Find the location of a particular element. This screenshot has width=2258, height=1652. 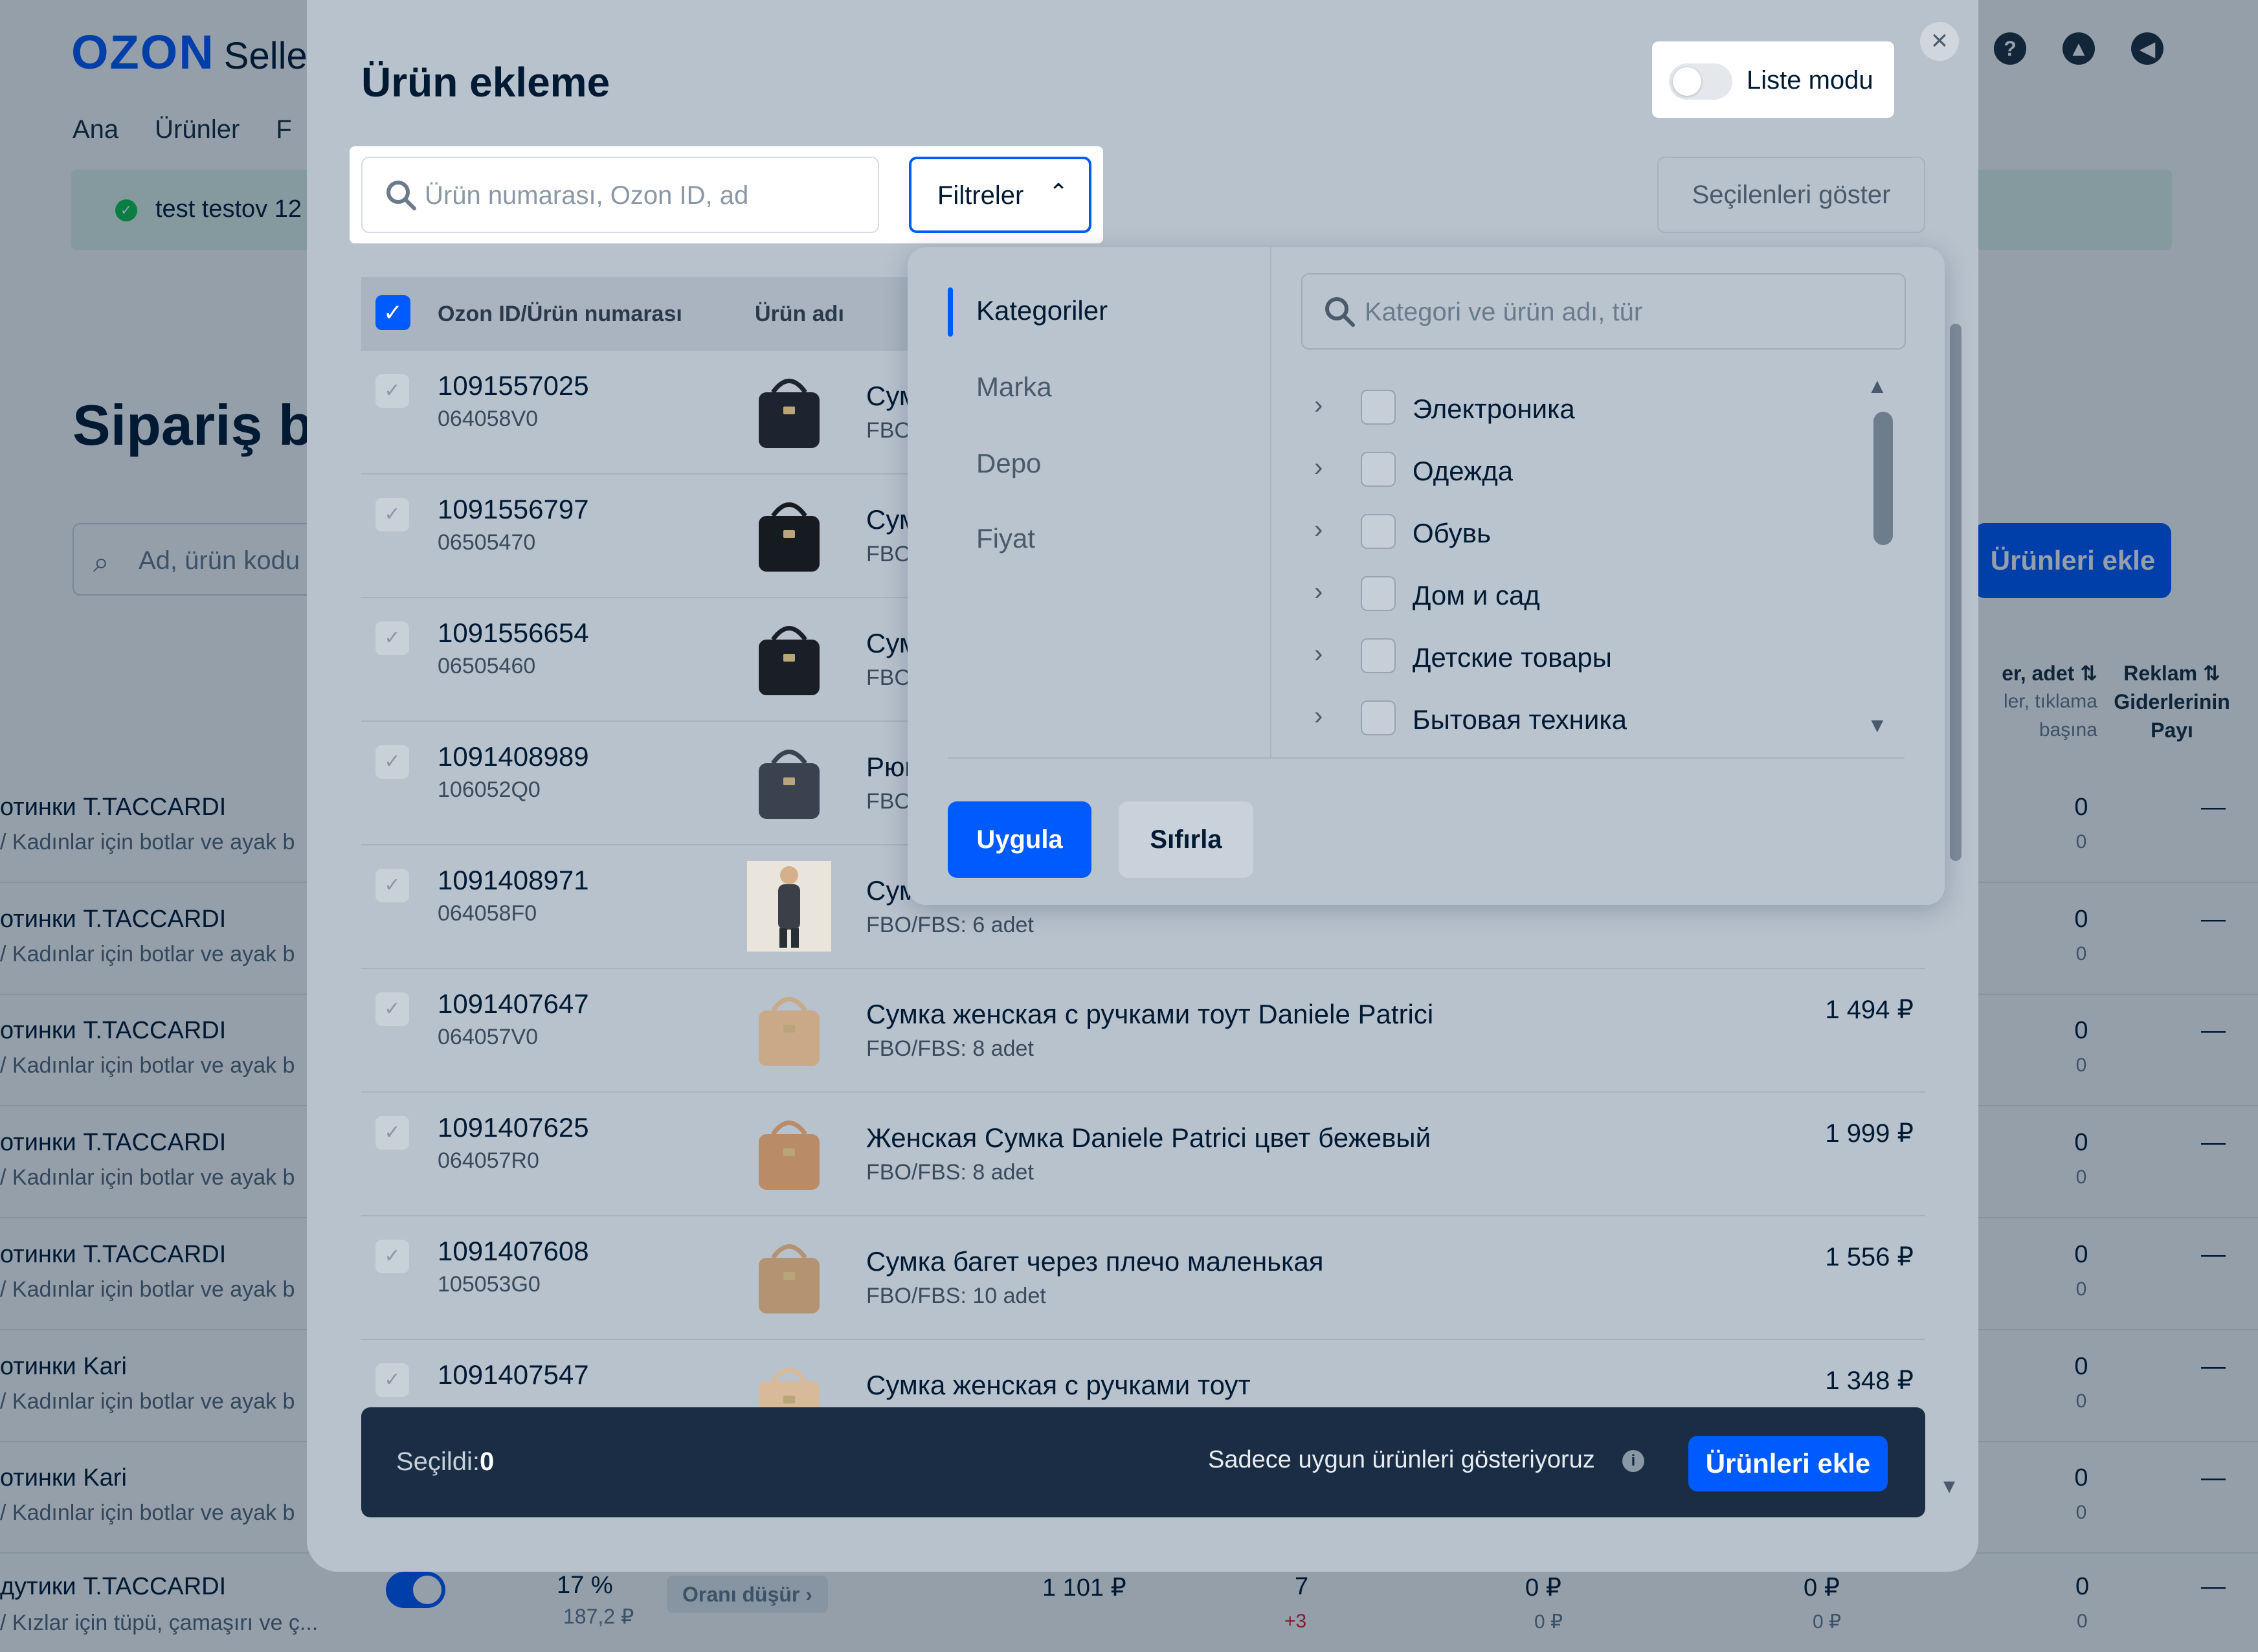

show-selected-button: Seçilenleri göster is located at coordinates (1791, 195).